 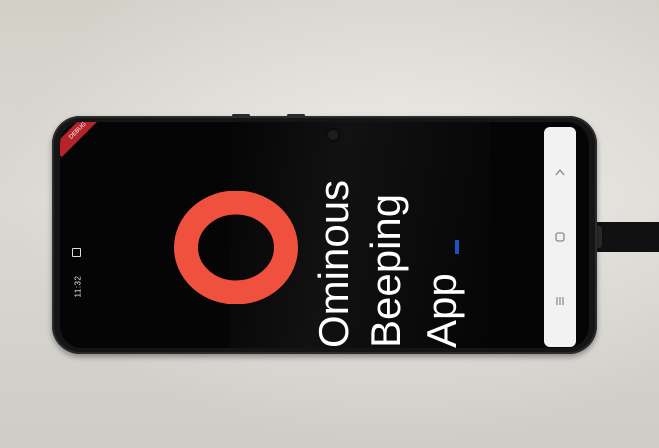 What do you see at coordinates (333, 135) in the screenshot?
I see `front-camera` at bounding box center [333, 135].